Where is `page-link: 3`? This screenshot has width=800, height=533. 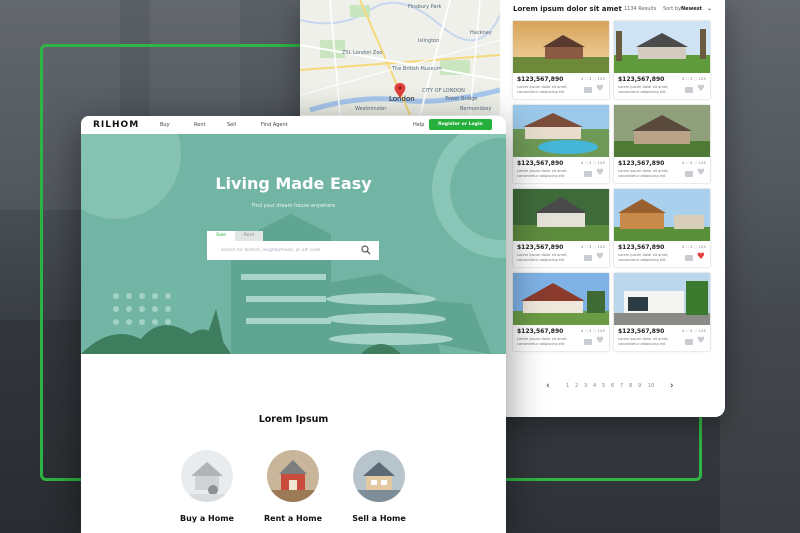 page-link: 3 is located at coordinates (585, 386).